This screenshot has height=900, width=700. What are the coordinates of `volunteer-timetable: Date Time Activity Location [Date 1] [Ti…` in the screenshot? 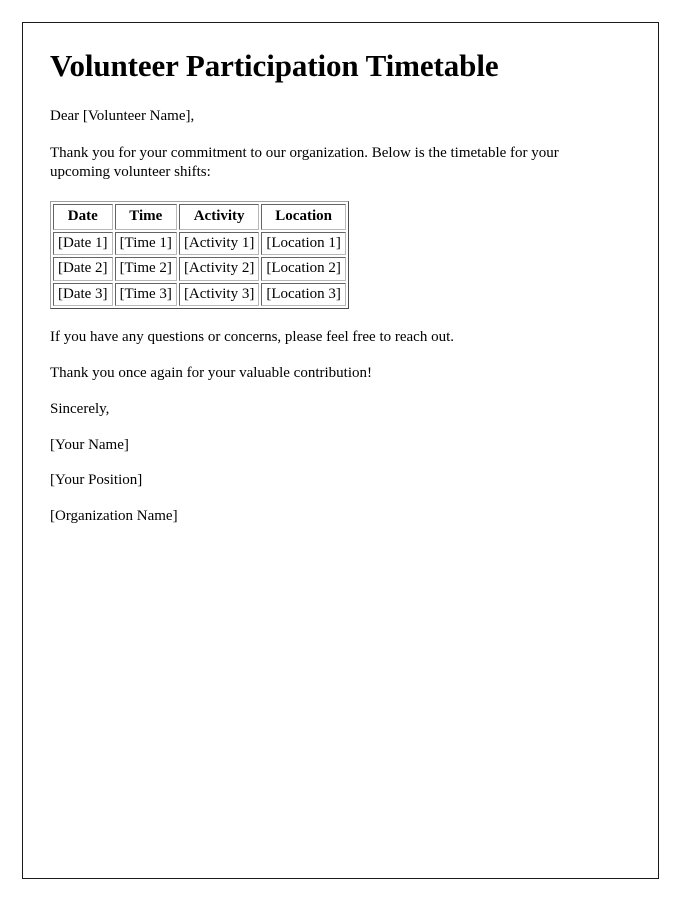 It's located at (199, 255).